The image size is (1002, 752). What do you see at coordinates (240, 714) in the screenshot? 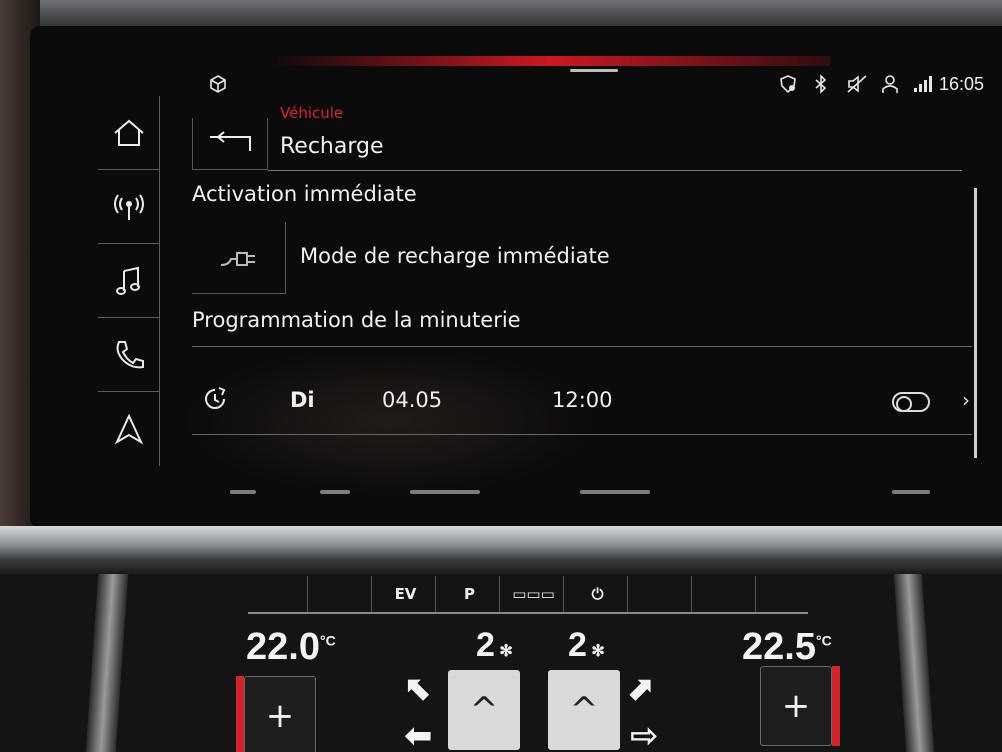
I see `left-heat-indicator` at bounding box center [240, 714].